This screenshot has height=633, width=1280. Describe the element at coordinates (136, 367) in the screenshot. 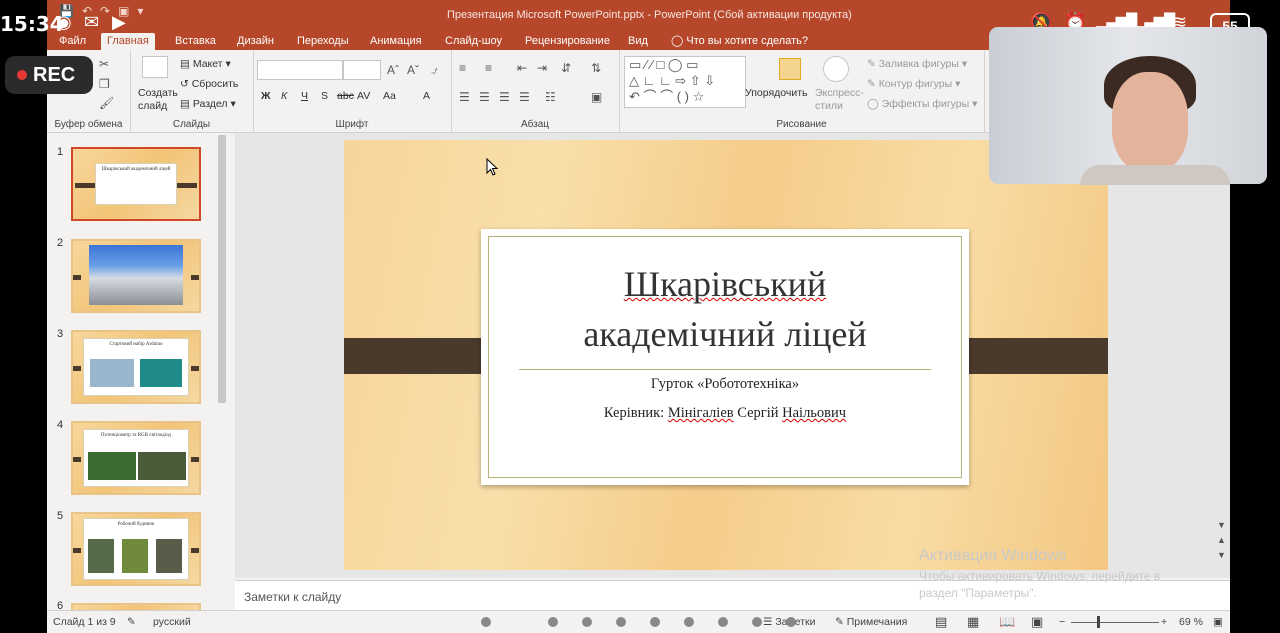

I see `thumbnail-slide-3: Стартовий набір Arduino` at that location.